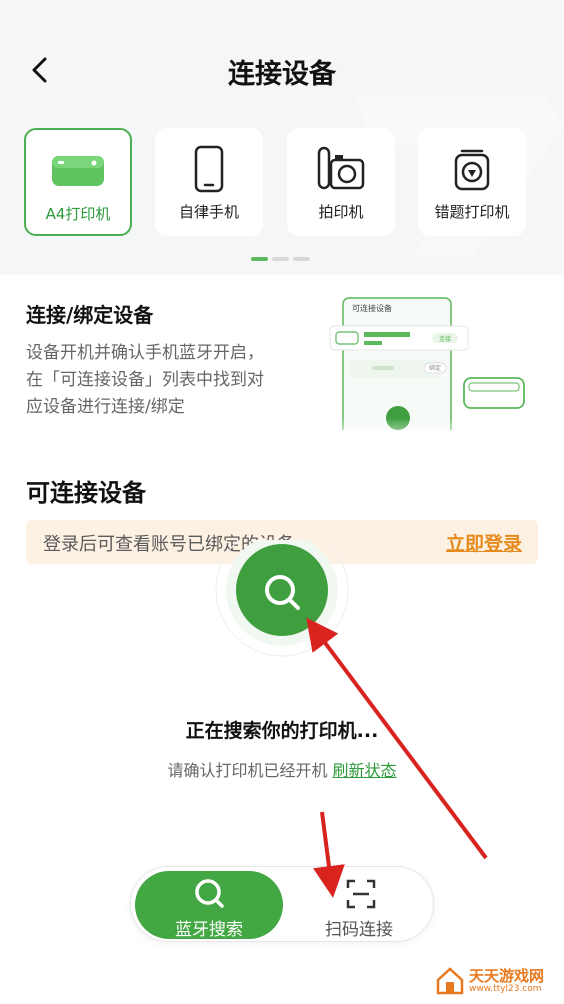  Describe the element at coordinates (247, 770) in the screenshot. I see `power-on-hint-text: 请确认打印机已经开机` at that location.